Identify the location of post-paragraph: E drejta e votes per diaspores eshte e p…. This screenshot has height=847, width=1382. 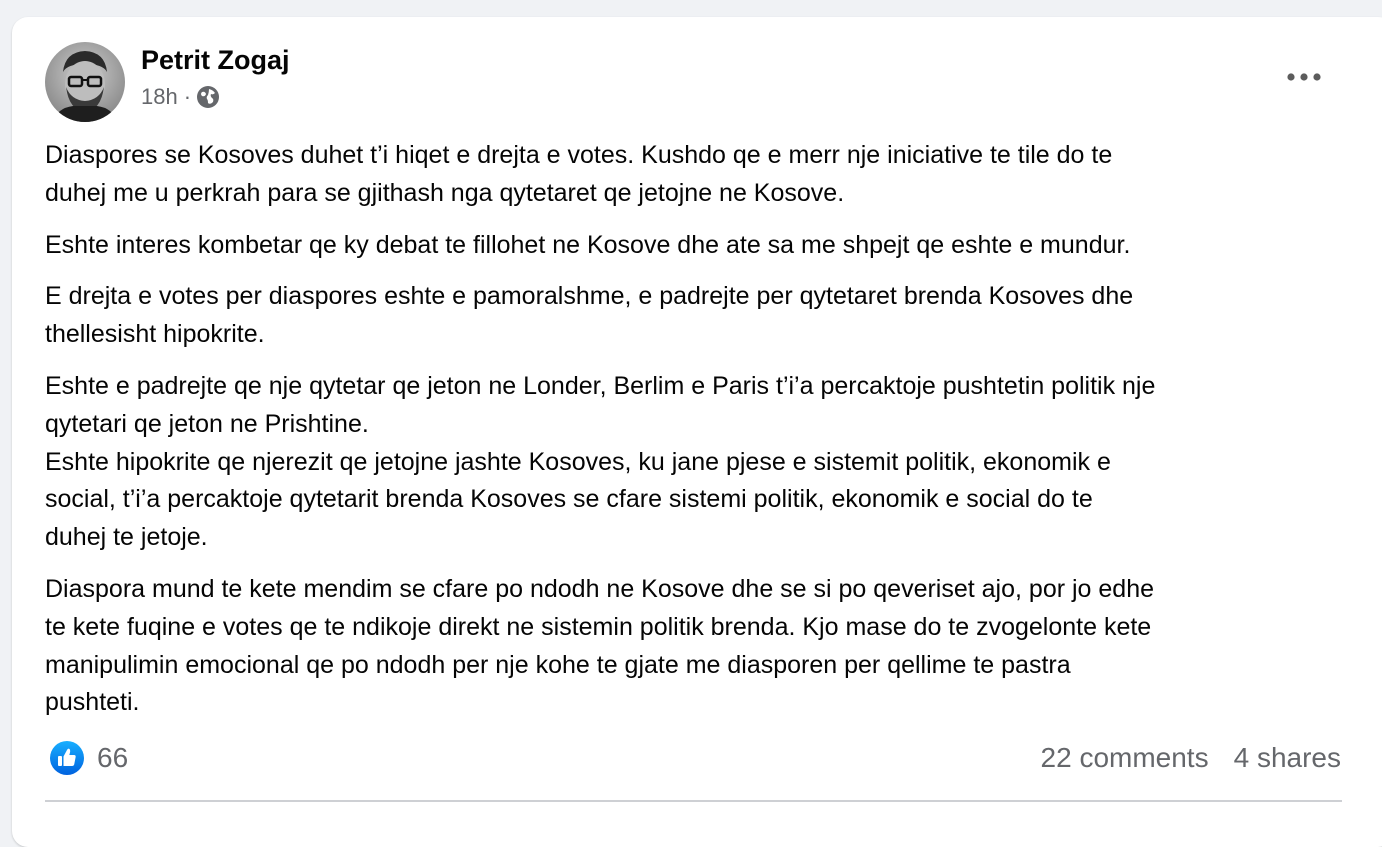
(700, 316).